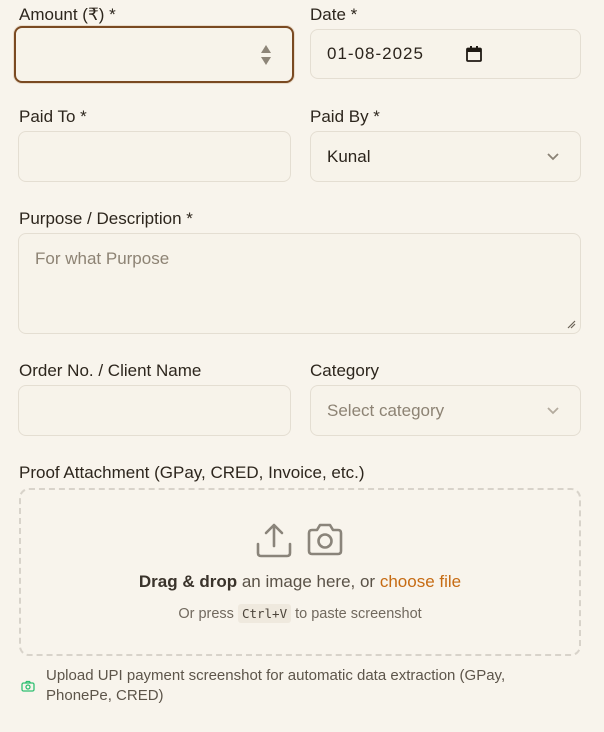  I want to click on drag-text: an image here, or, so click(308, 581).